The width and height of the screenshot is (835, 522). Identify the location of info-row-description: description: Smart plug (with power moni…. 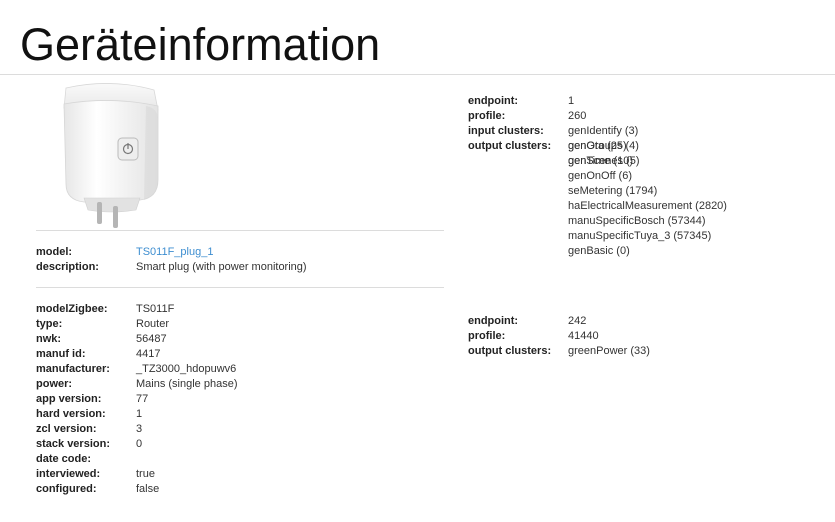
(240, 267).